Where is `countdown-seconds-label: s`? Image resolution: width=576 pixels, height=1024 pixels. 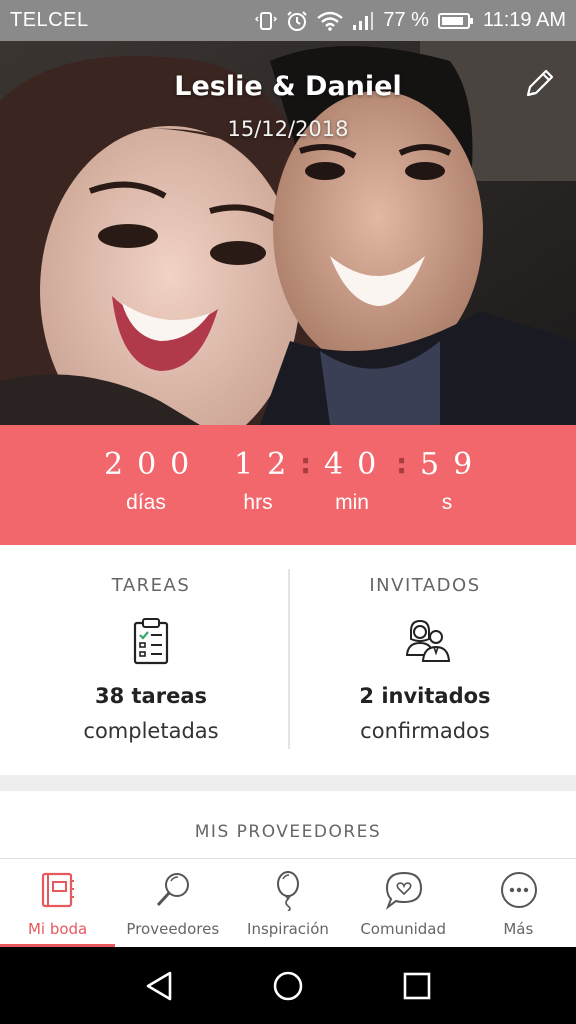
countdown-seconds-label: s is located at coordinates (447, 502).